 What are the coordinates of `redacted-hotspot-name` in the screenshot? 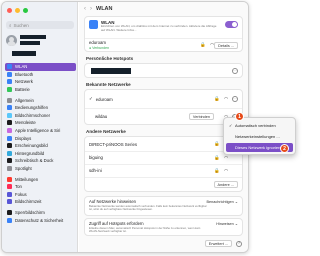 It's located at (111, 71).